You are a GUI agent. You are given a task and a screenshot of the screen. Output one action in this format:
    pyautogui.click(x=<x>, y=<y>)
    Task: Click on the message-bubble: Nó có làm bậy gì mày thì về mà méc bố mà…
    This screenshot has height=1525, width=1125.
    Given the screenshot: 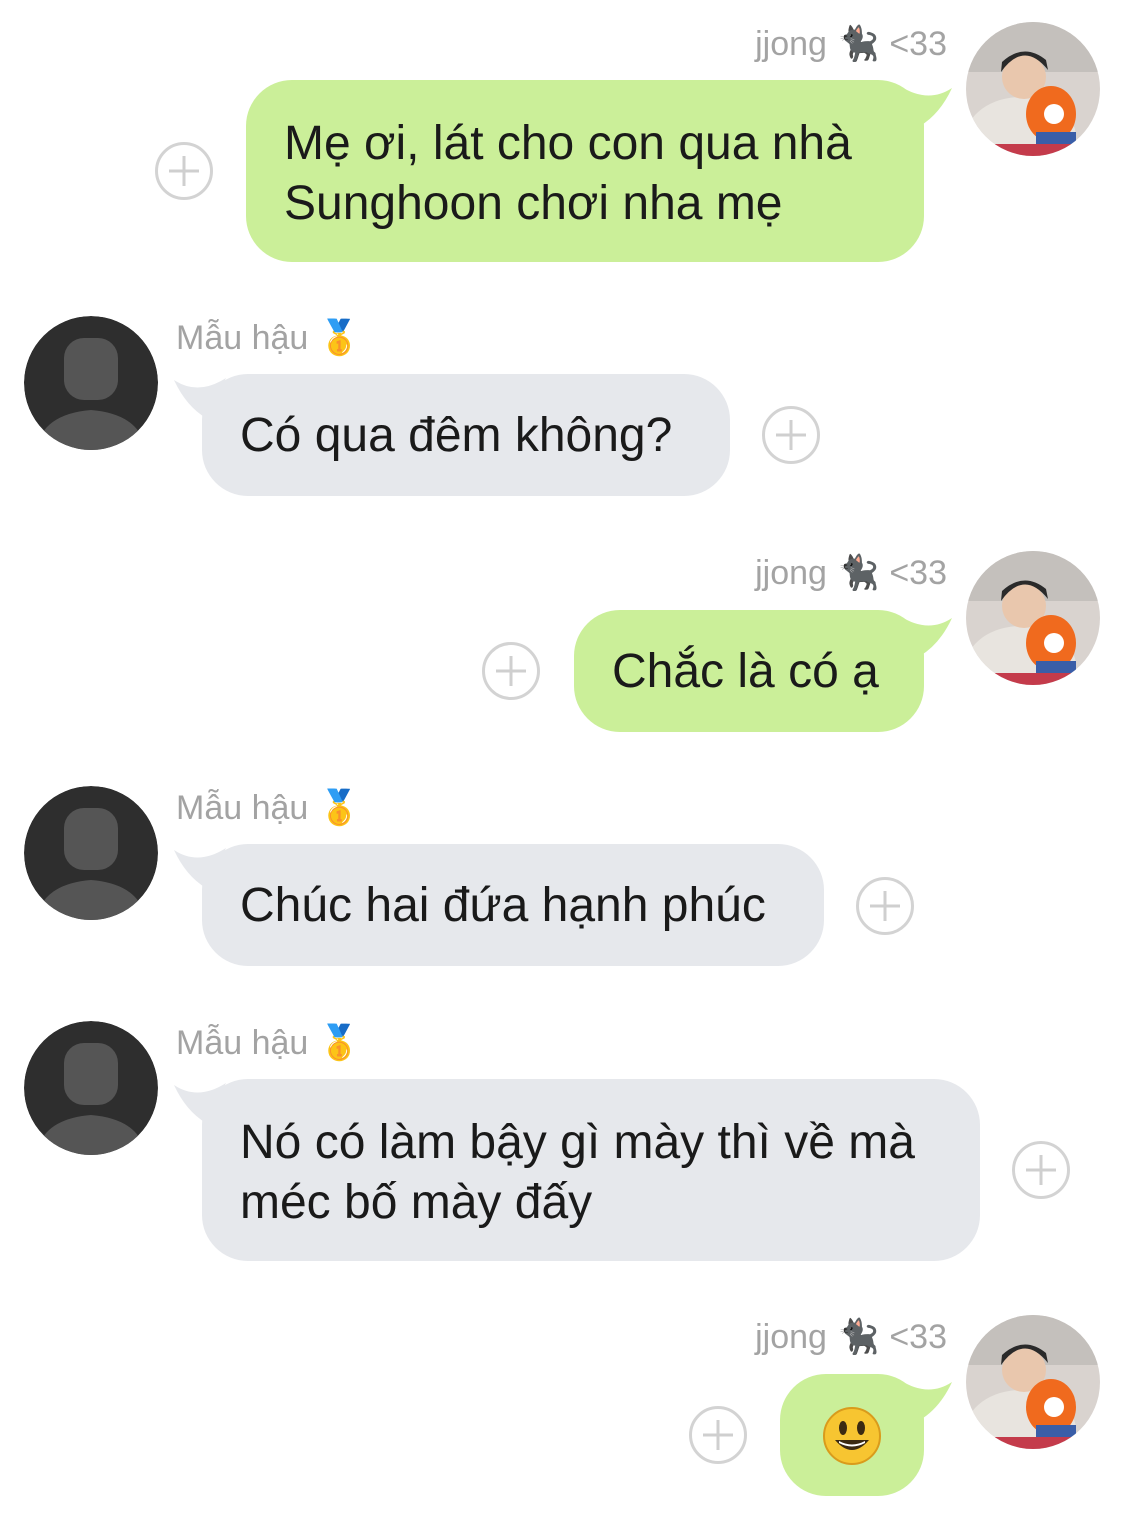 What is the action you would take?
    pyautogui.click(x=591, y=1170)
    